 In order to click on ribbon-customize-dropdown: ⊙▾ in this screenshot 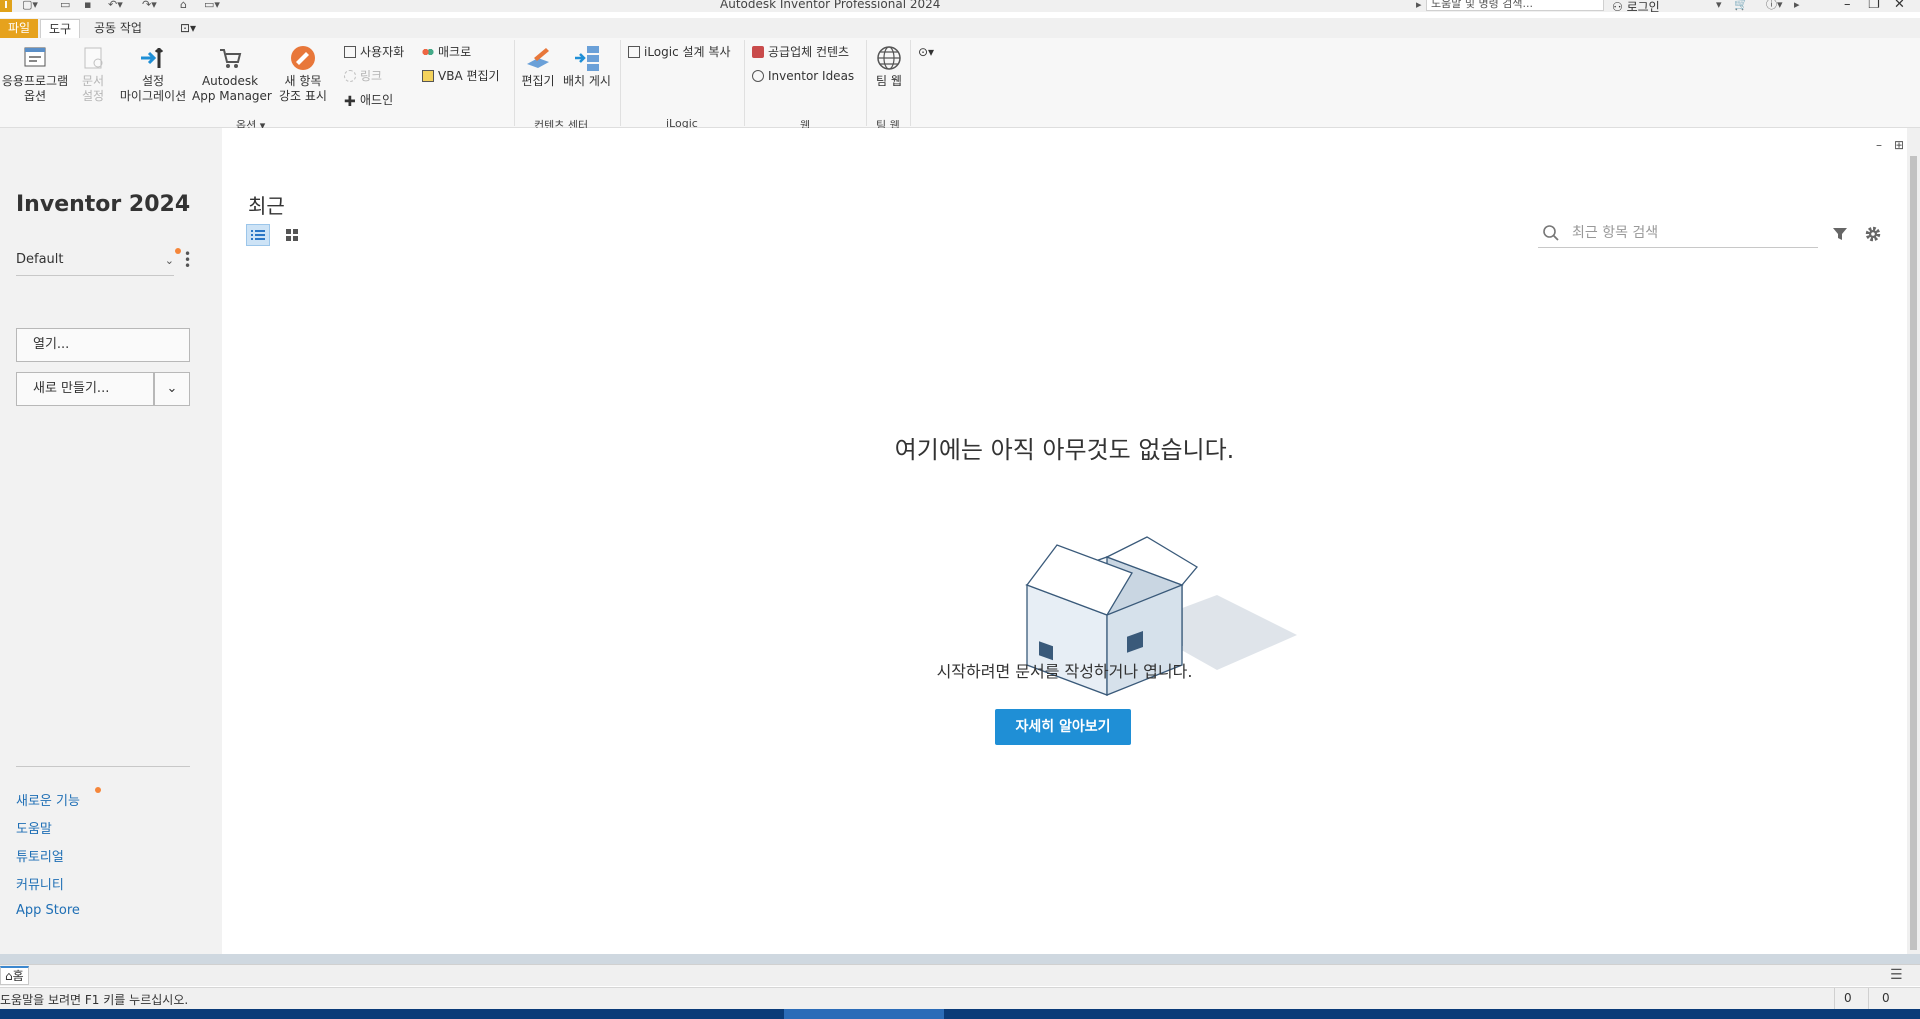, I will do `click(926, 52)`.